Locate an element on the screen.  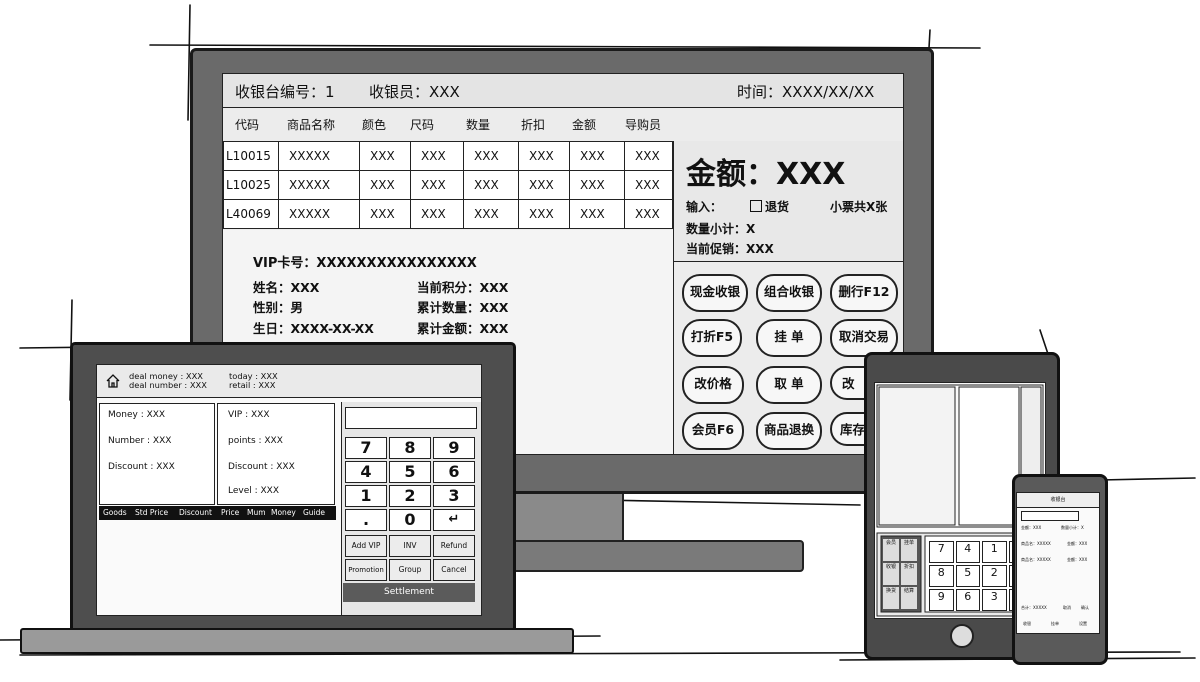
settlement-button: Settlement is located at coordinates (409, 592).